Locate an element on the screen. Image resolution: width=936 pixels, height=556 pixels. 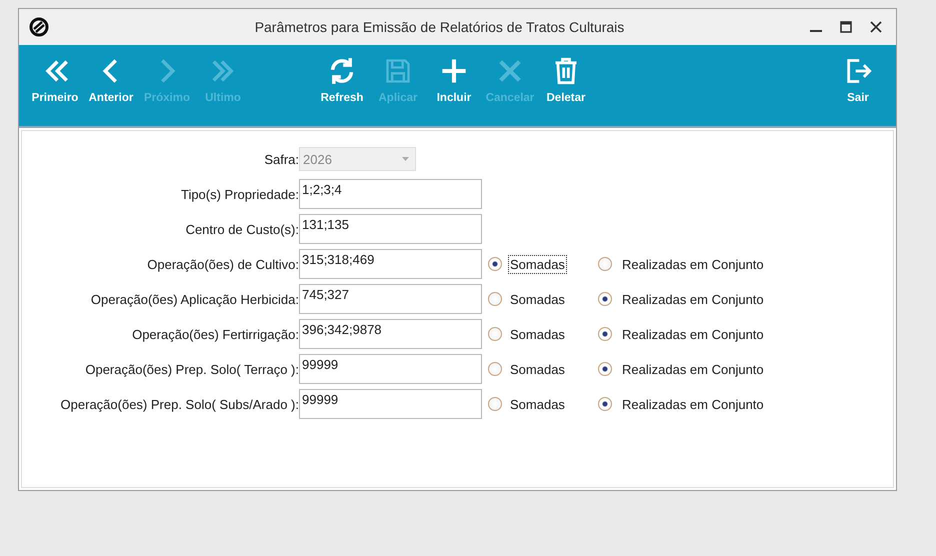
field-label: Tipo(s) Propriedade: is located at coordinates (239, 194).